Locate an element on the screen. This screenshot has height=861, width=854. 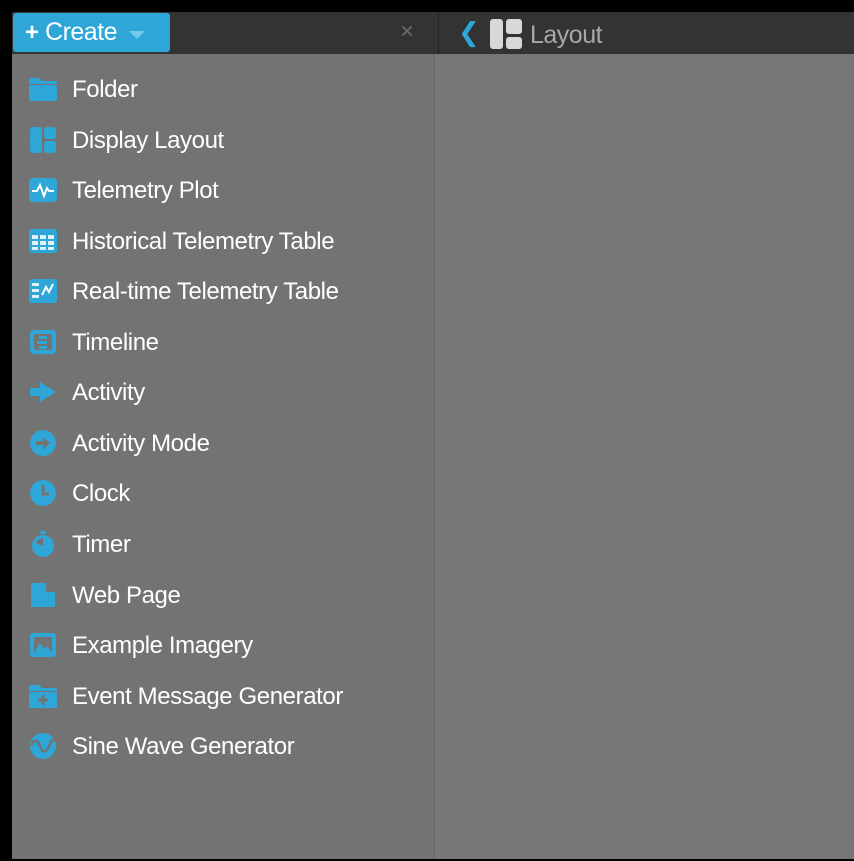
chevron-left-icon: ❮ is located at coordinates (469, 32).